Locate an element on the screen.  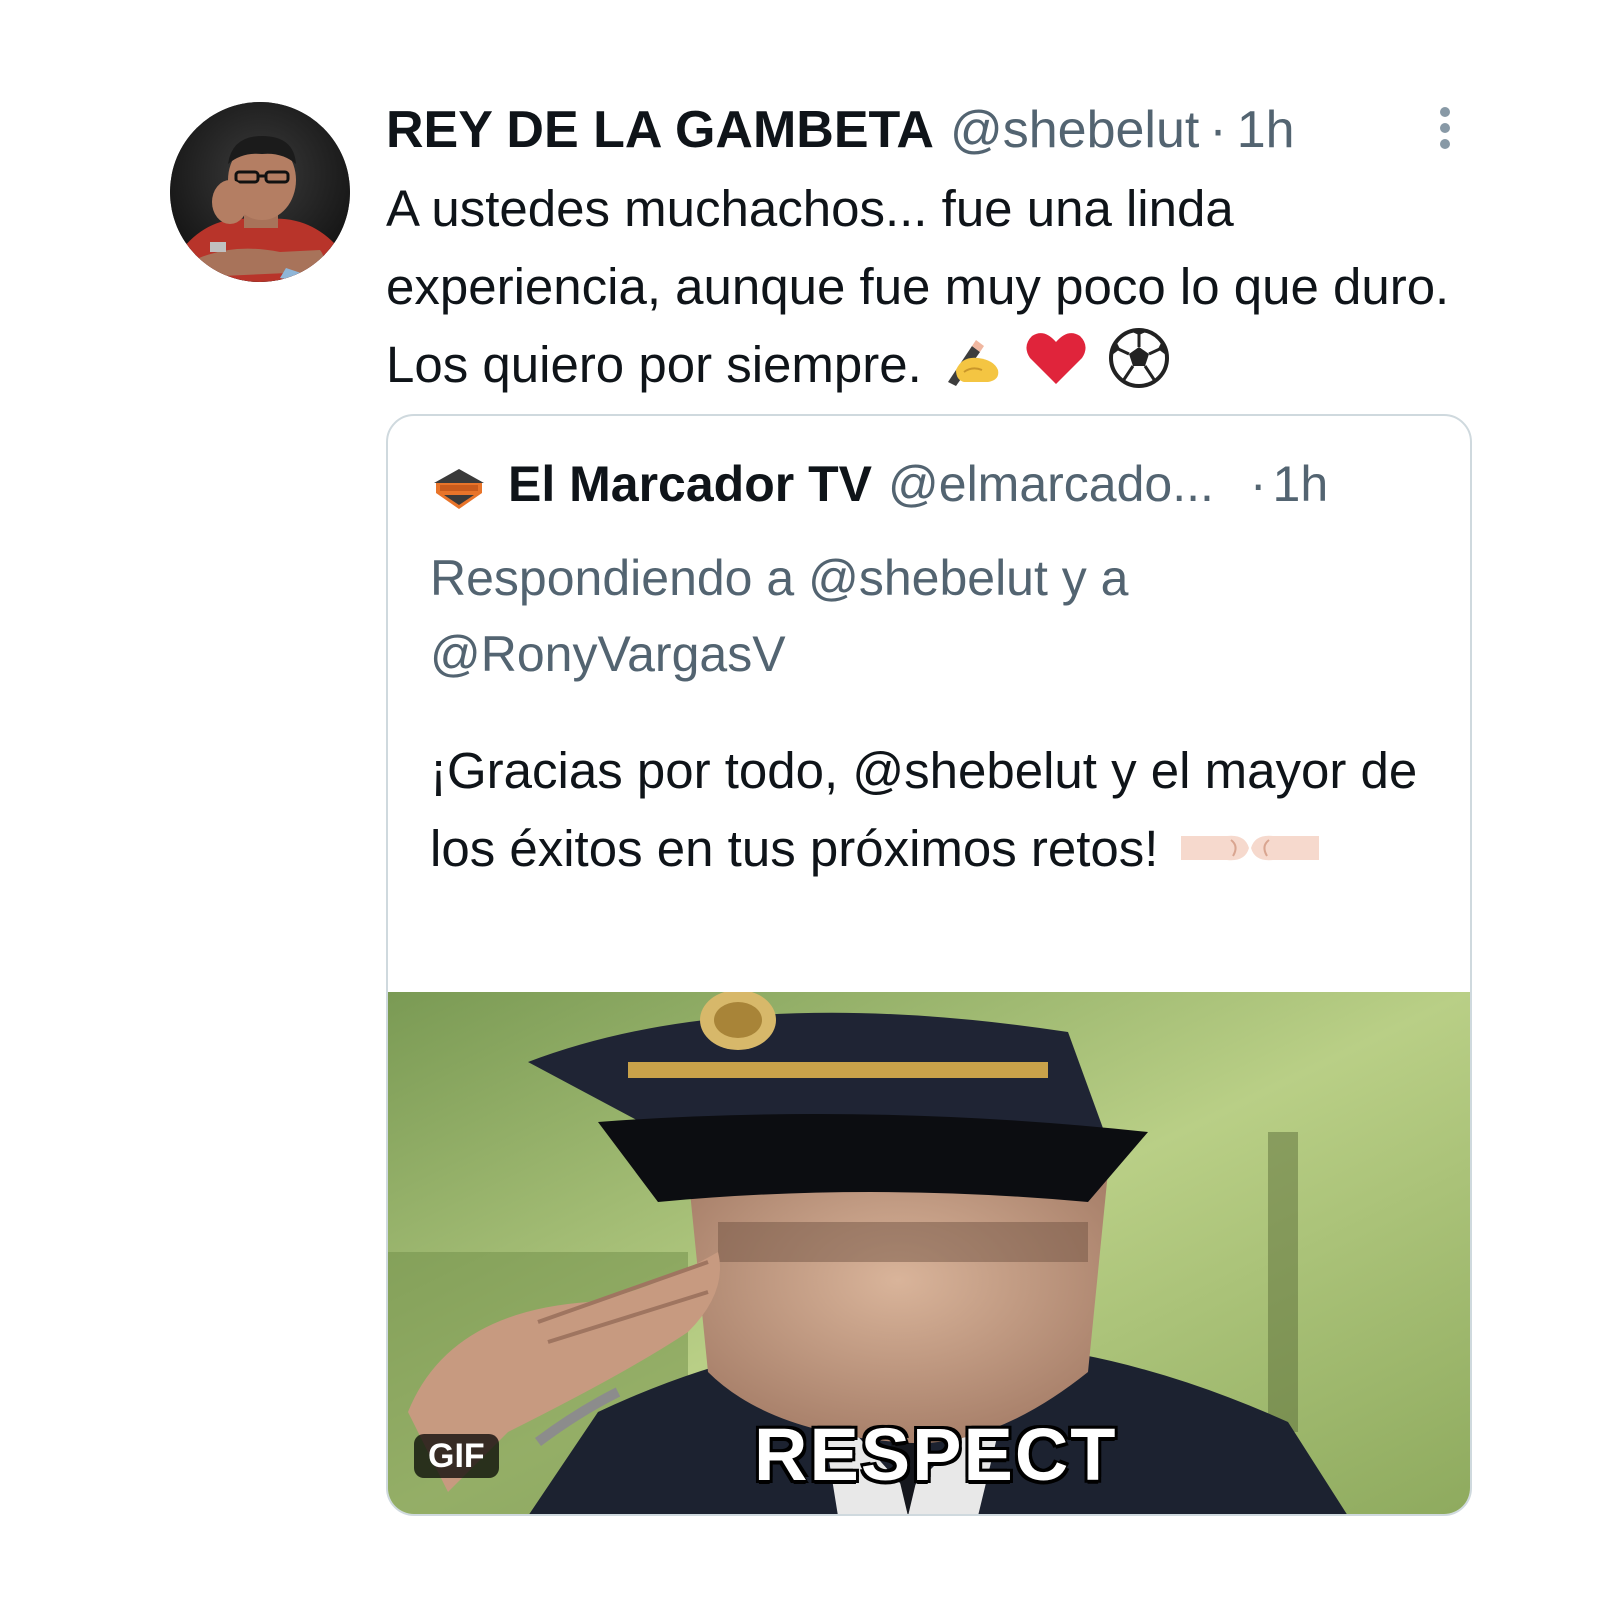
tweet-timestamp: 1h is located at coordinates (1266, 130).